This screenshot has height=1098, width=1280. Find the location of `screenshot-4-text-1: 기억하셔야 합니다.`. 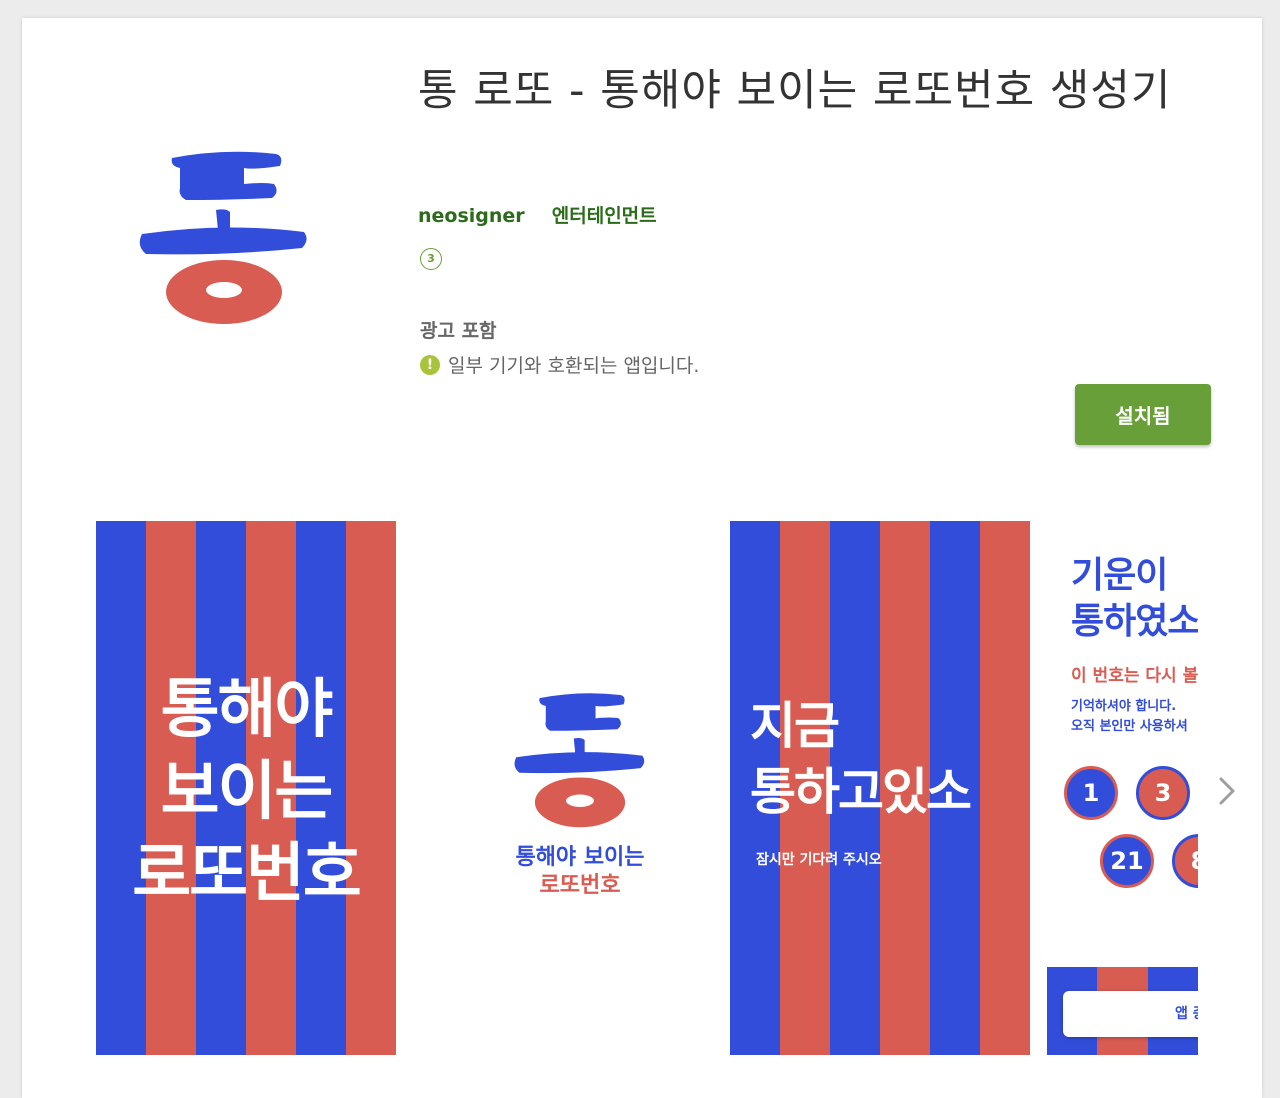

screenshot-4-text-1: 기억하셔야 합니다. is located at coordinates (1124, 706).